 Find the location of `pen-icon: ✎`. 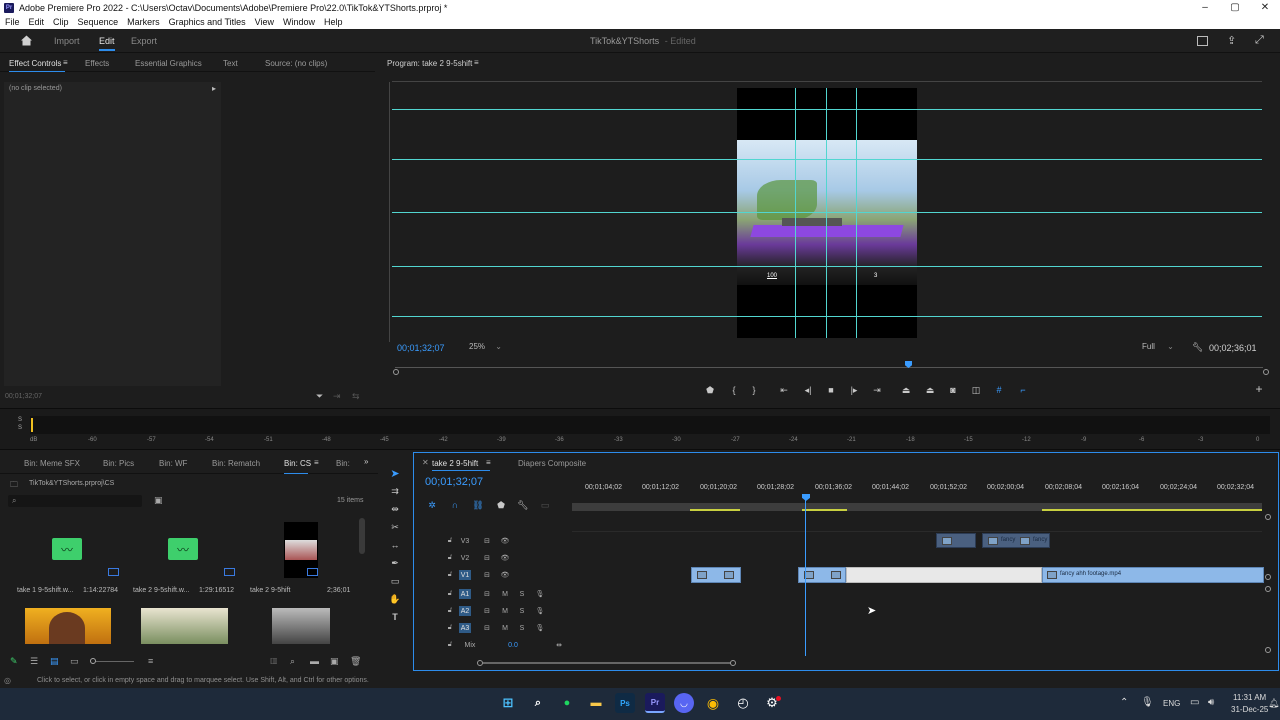

pen-icon: ✎ is located at coordinates (14, 661).